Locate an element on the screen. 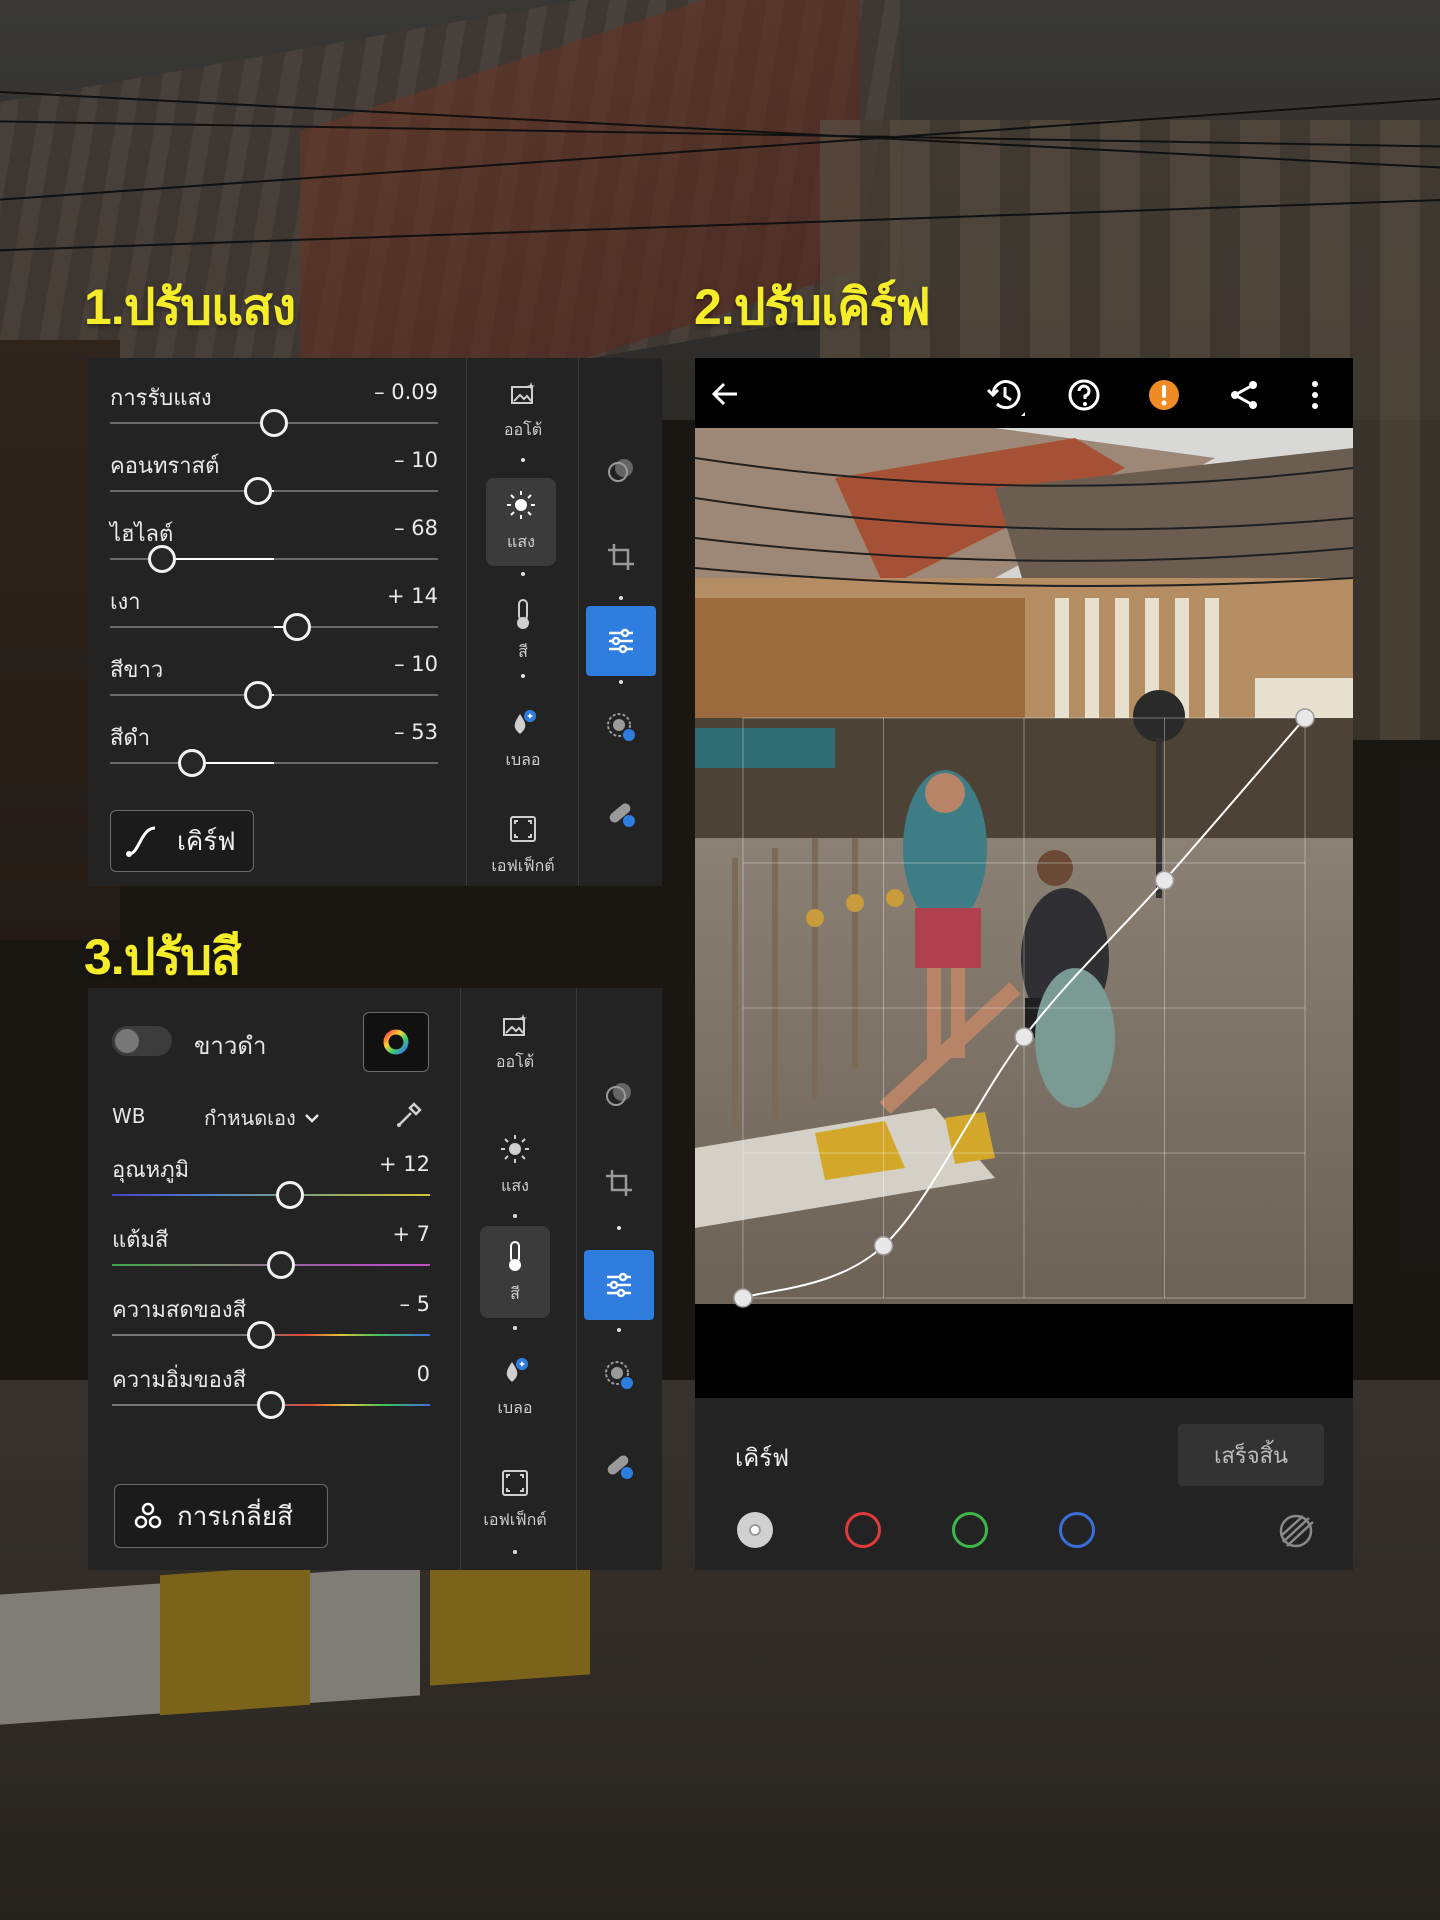 This screenshot has height=1920, width=1440. done-button-label: เสร็จสิ้น is located at coordinates (1251, 1456).